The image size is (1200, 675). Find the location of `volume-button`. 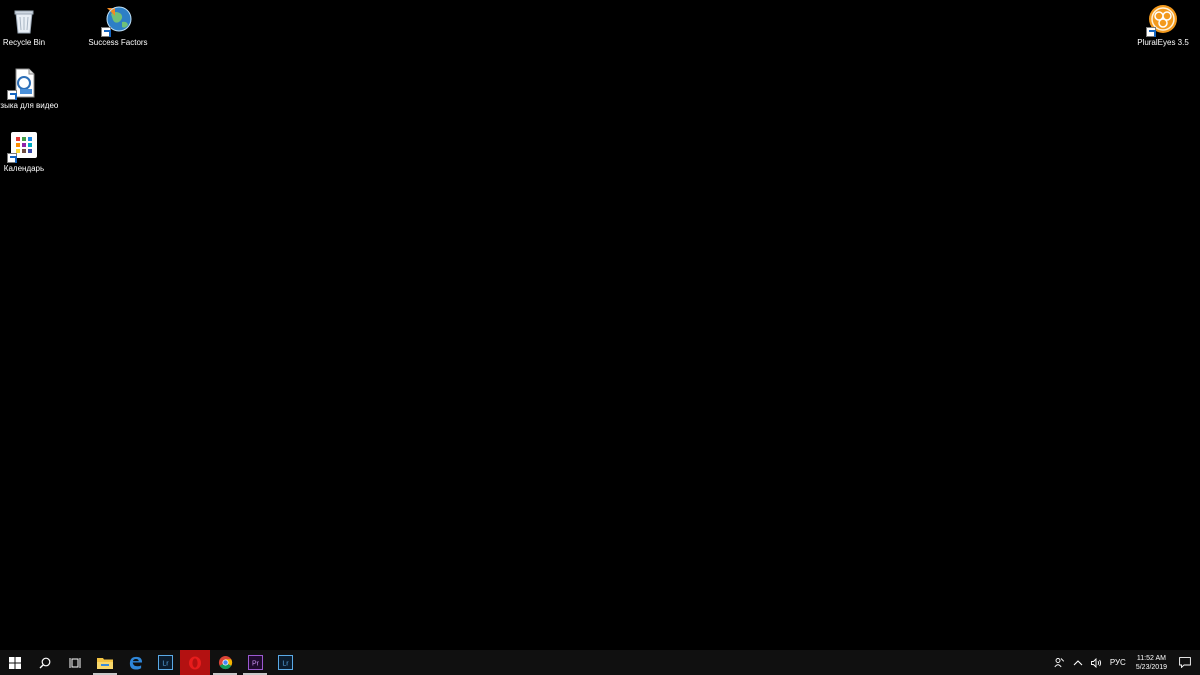

volume-button is located at coordinates (1096, 662).